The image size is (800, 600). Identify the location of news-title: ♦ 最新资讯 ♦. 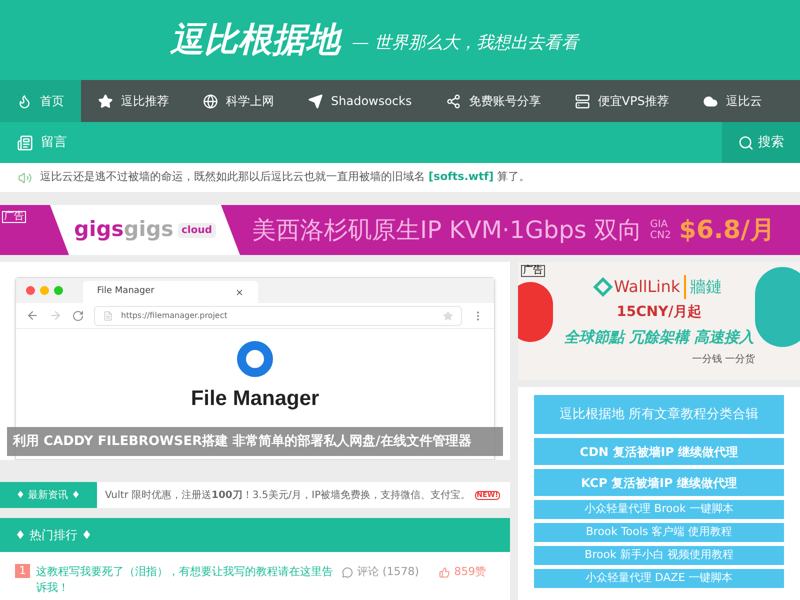
(48, 495).